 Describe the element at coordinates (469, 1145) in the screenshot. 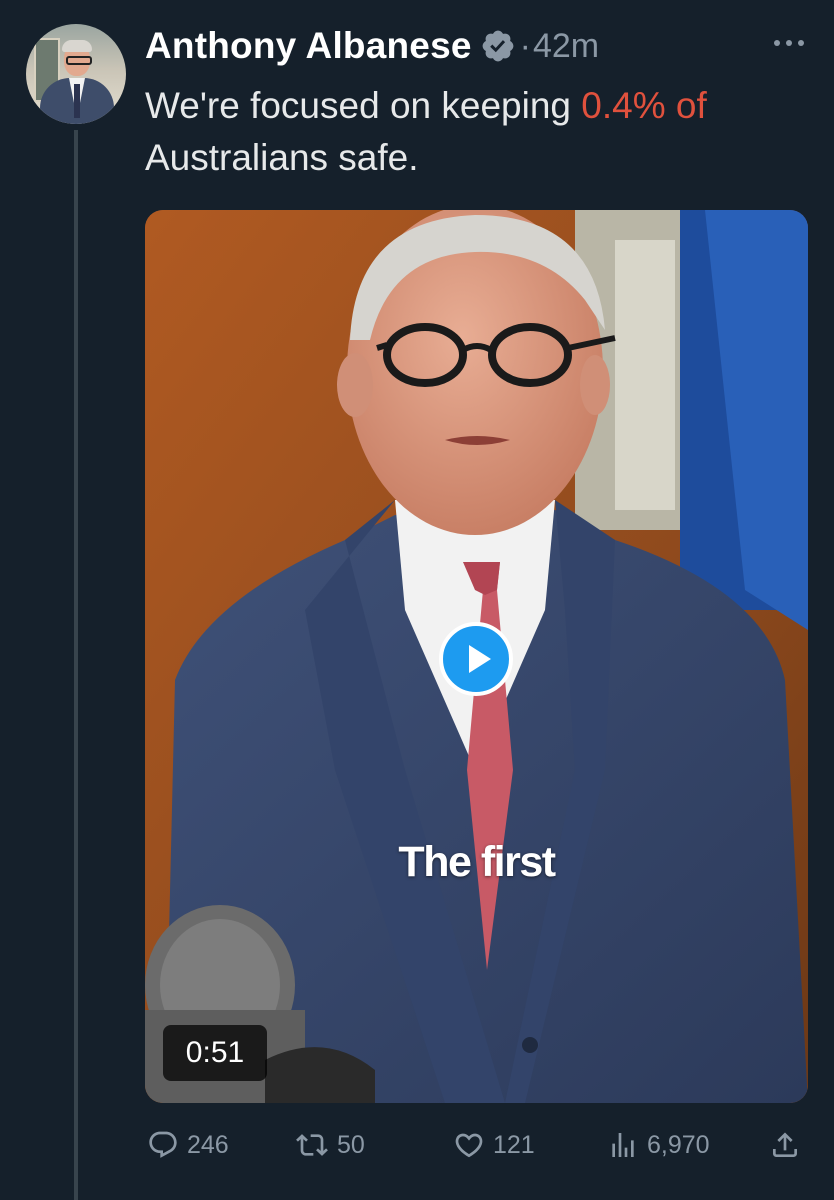

I see `heart-icon` at that location.